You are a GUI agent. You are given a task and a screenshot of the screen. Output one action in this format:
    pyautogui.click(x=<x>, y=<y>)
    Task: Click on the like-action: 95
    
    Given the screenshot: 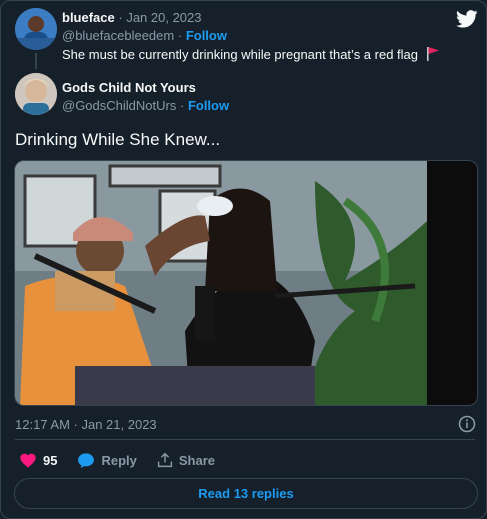 What is the action you would take?
    pyautogui.click(x=38, y=460)
    